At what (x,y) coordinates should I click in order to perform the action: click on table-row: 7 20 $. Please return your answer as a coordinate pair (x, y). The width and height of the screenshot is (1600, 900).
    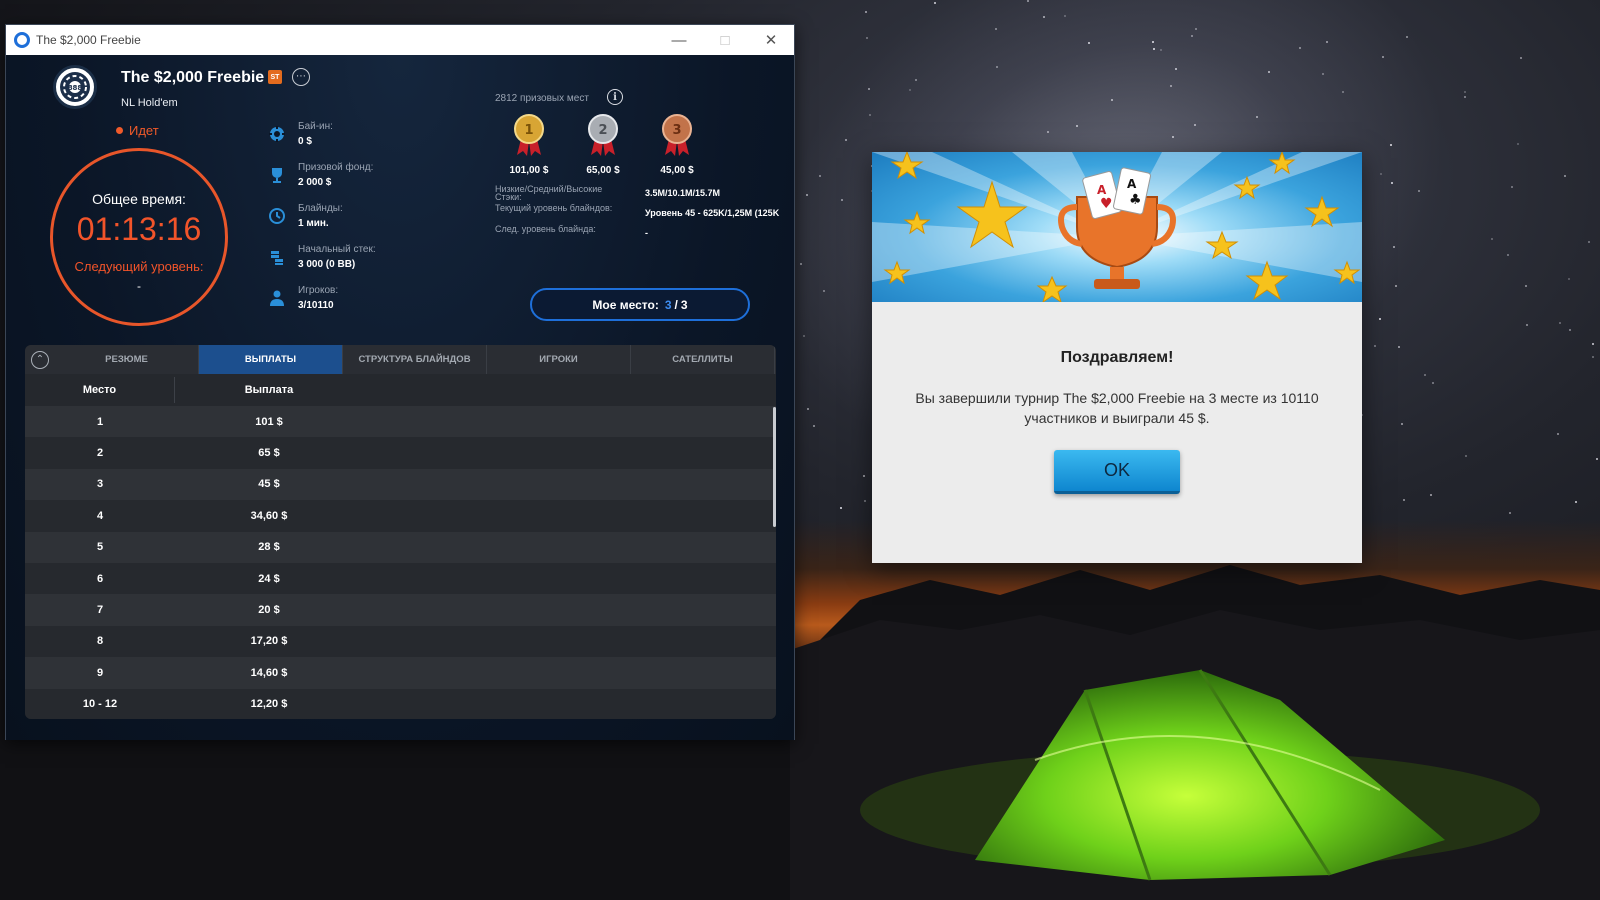
    Looking at the image, I should click on (400, 610).